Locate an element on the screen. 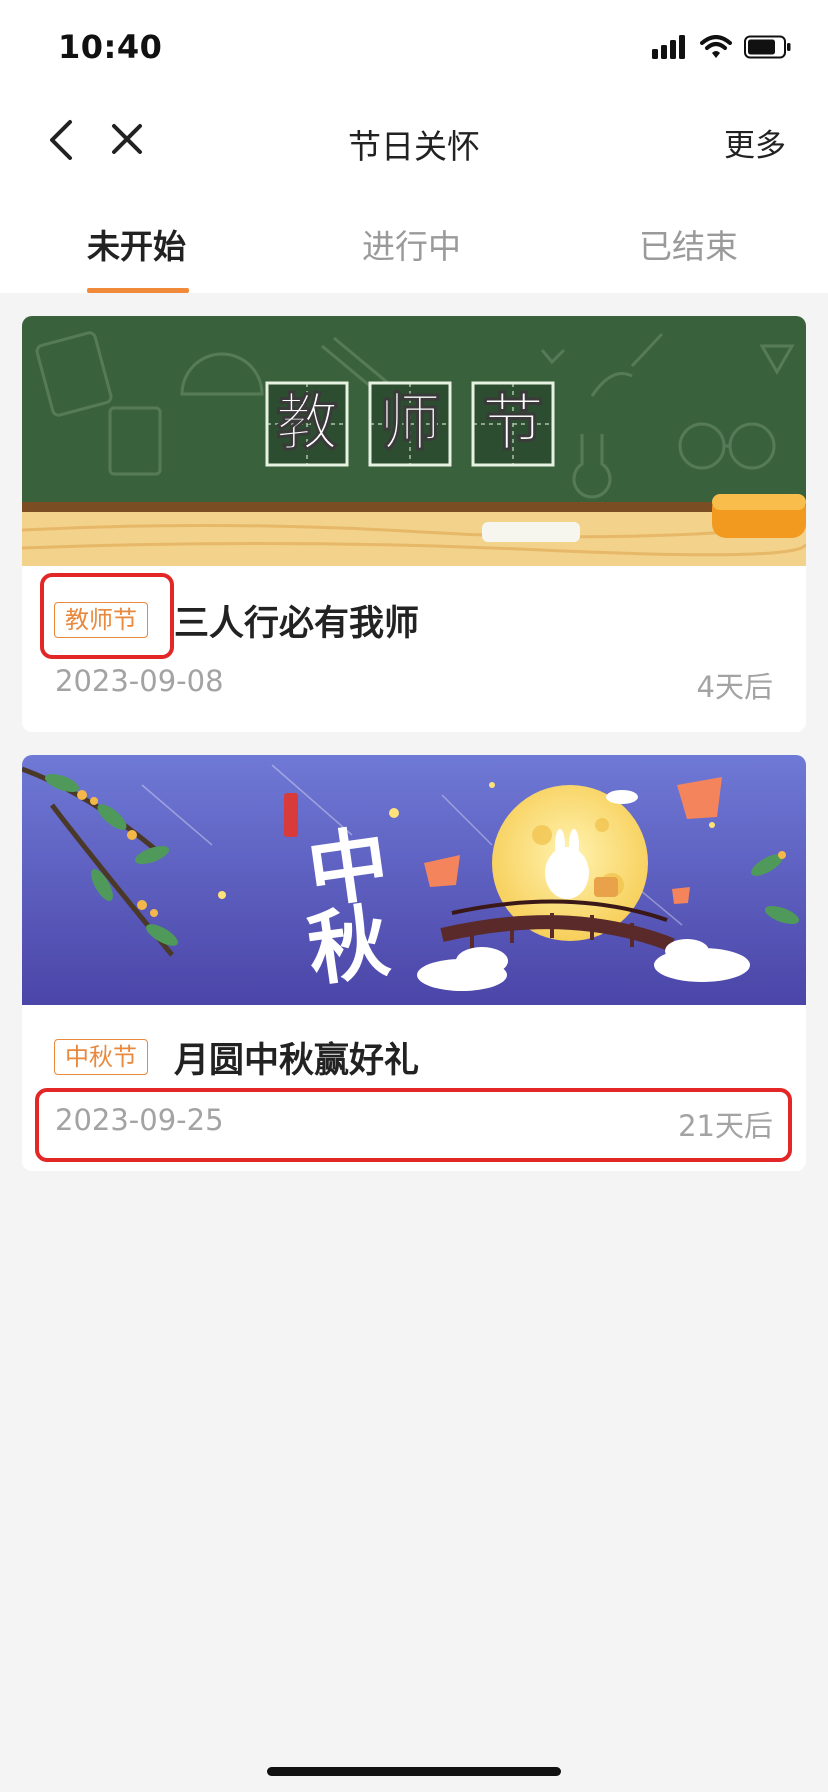 The height and width of the screenshot is (1792, 828). event-countdown: 4天后 is located at coordinates (734, 687).